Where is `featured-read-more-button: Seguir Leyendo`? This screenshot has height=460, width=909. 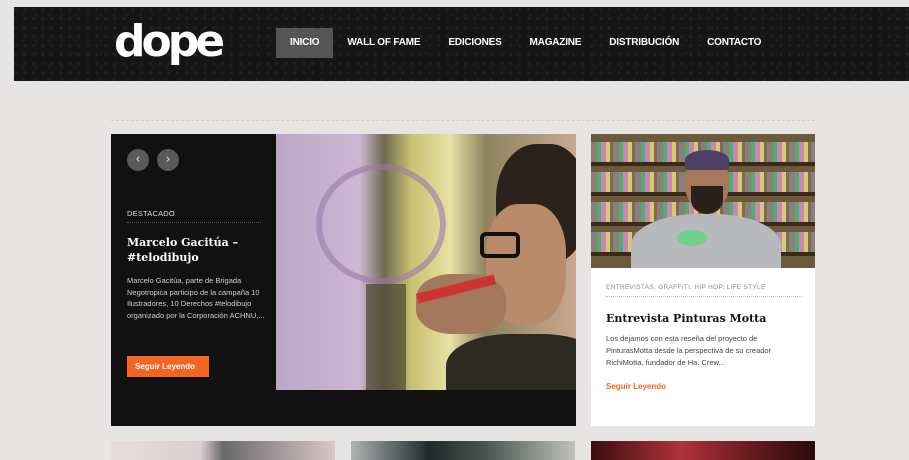
featured-read-more-button: Seguir Leyendo is located at coordinates (168, 366).